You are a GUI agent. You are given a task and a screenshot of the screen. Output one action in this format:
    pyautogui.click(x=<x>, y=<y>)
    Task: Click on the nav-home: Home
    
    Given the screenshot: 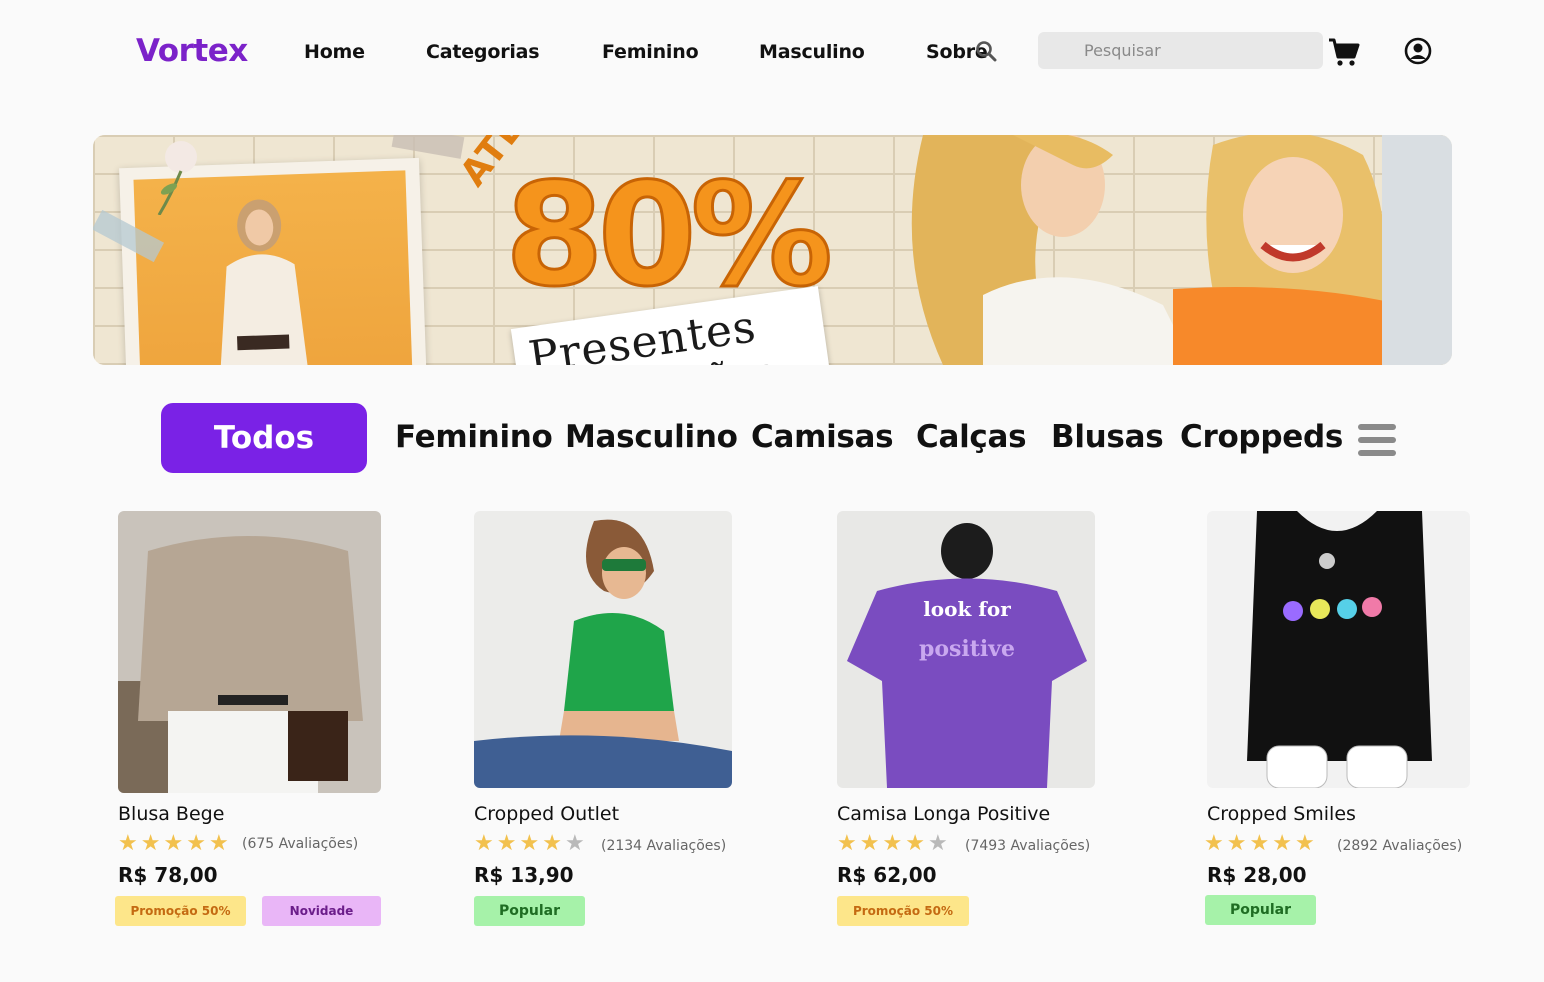 What is the action you would take?
    pyautogui.click(x=334, y=52)
    